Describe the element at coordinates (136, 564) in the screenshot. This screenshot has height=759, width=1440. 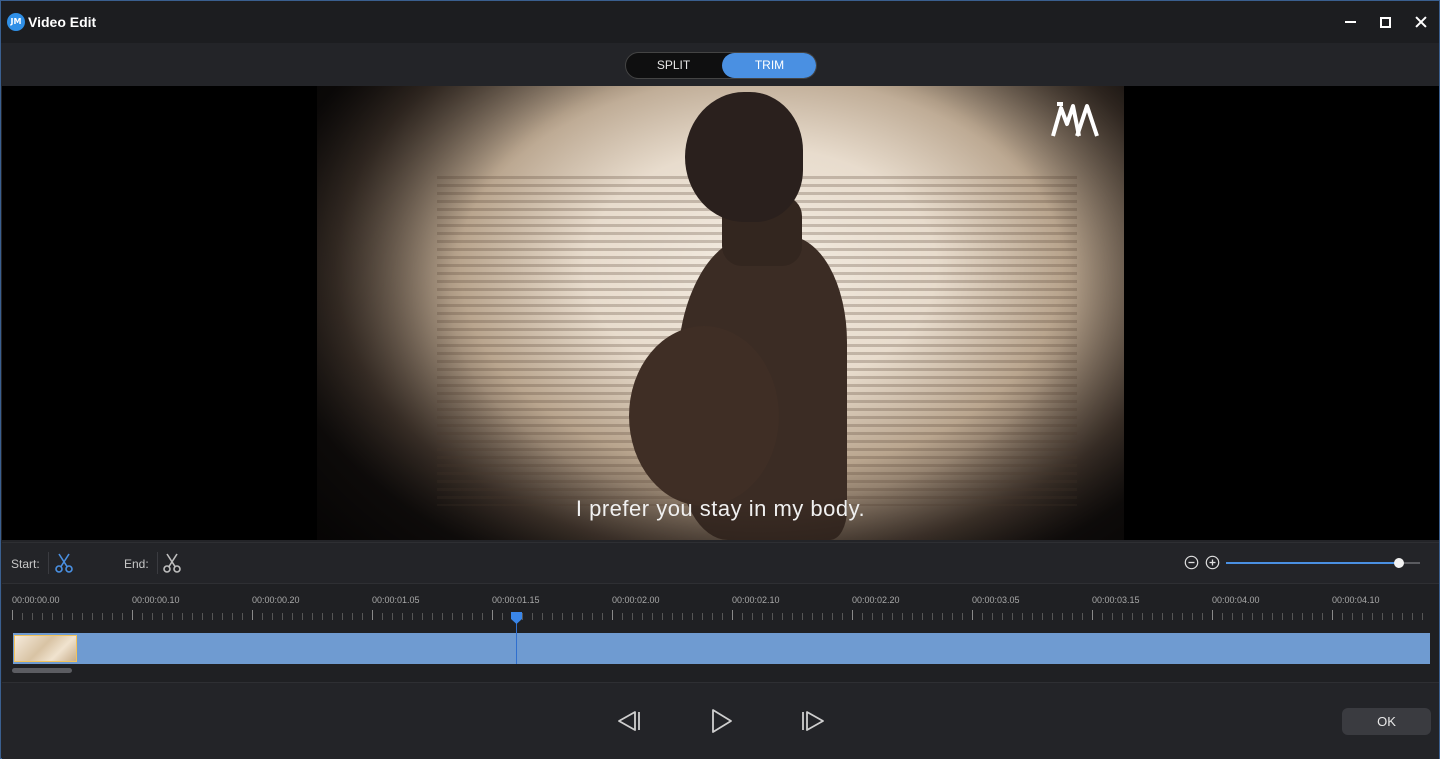
I see `end-label: End:` at that location.